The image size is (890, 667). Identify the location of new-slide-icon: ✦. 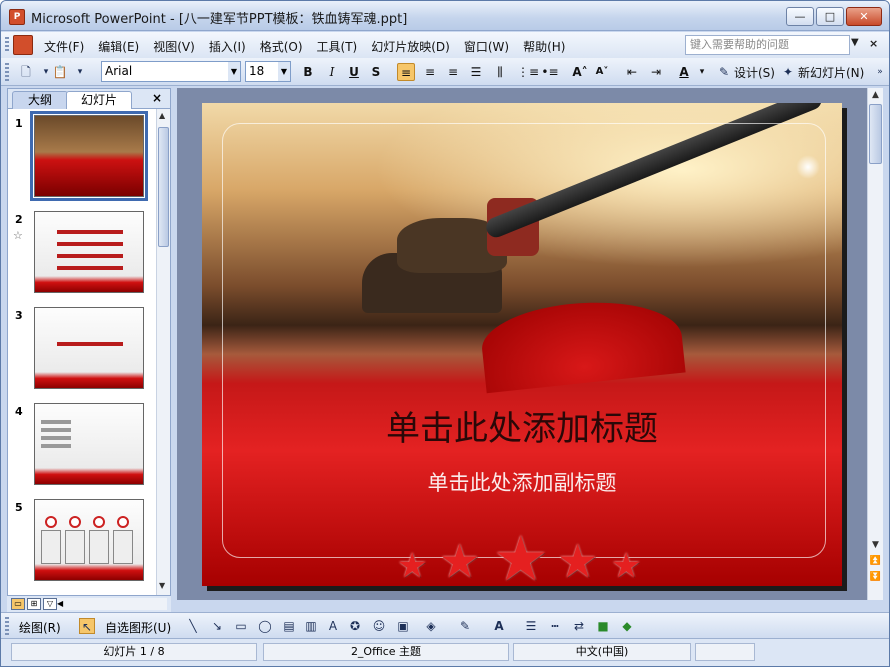
(788, 72).